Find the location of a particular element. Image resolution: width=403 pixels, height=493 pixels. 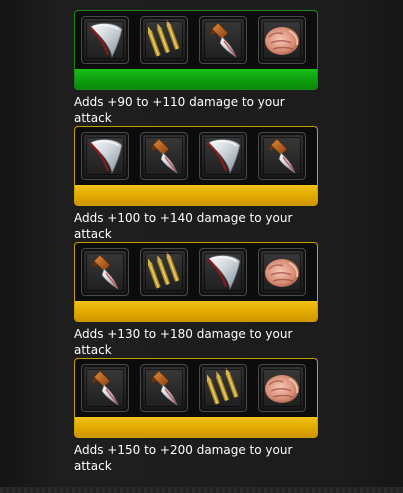

combo-2-slots is located at coordinates (196, 155).